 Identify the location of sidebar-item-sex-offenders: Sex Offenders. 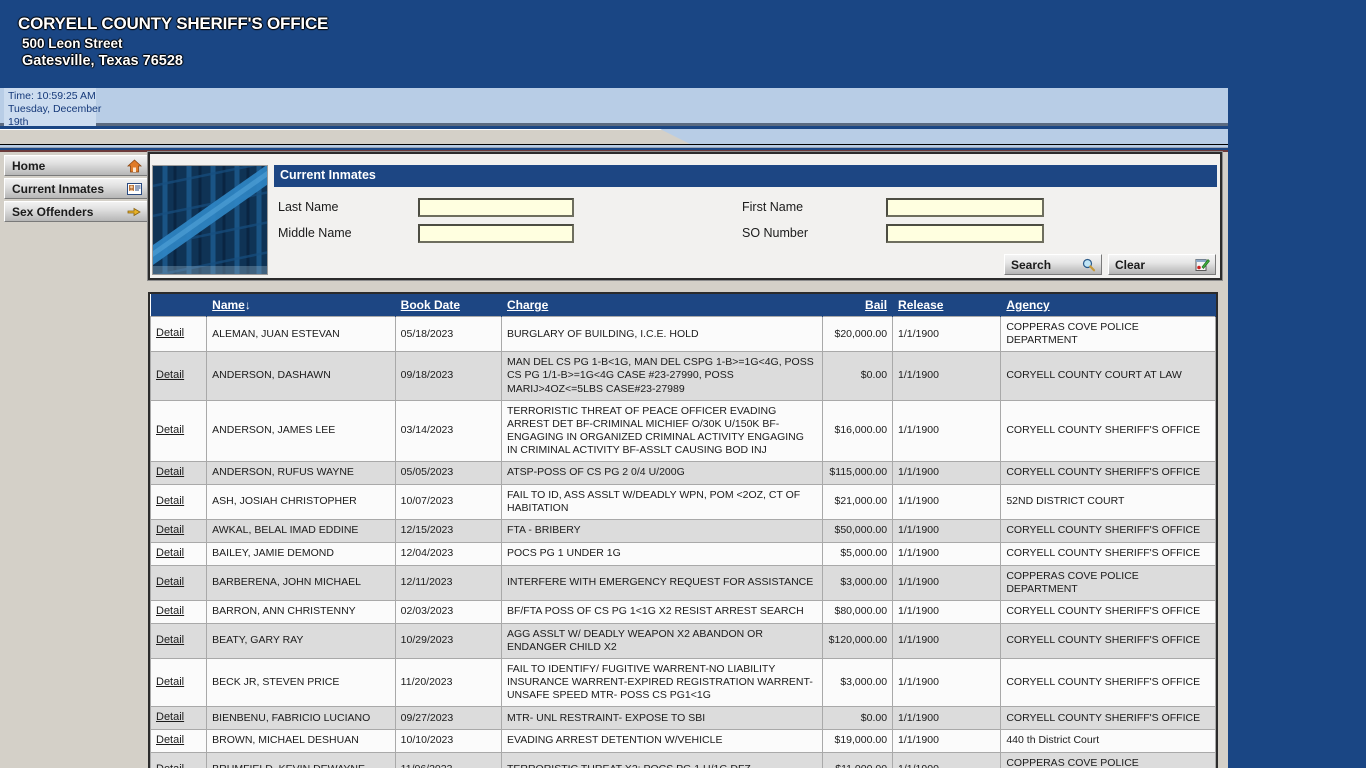
(76, 211).